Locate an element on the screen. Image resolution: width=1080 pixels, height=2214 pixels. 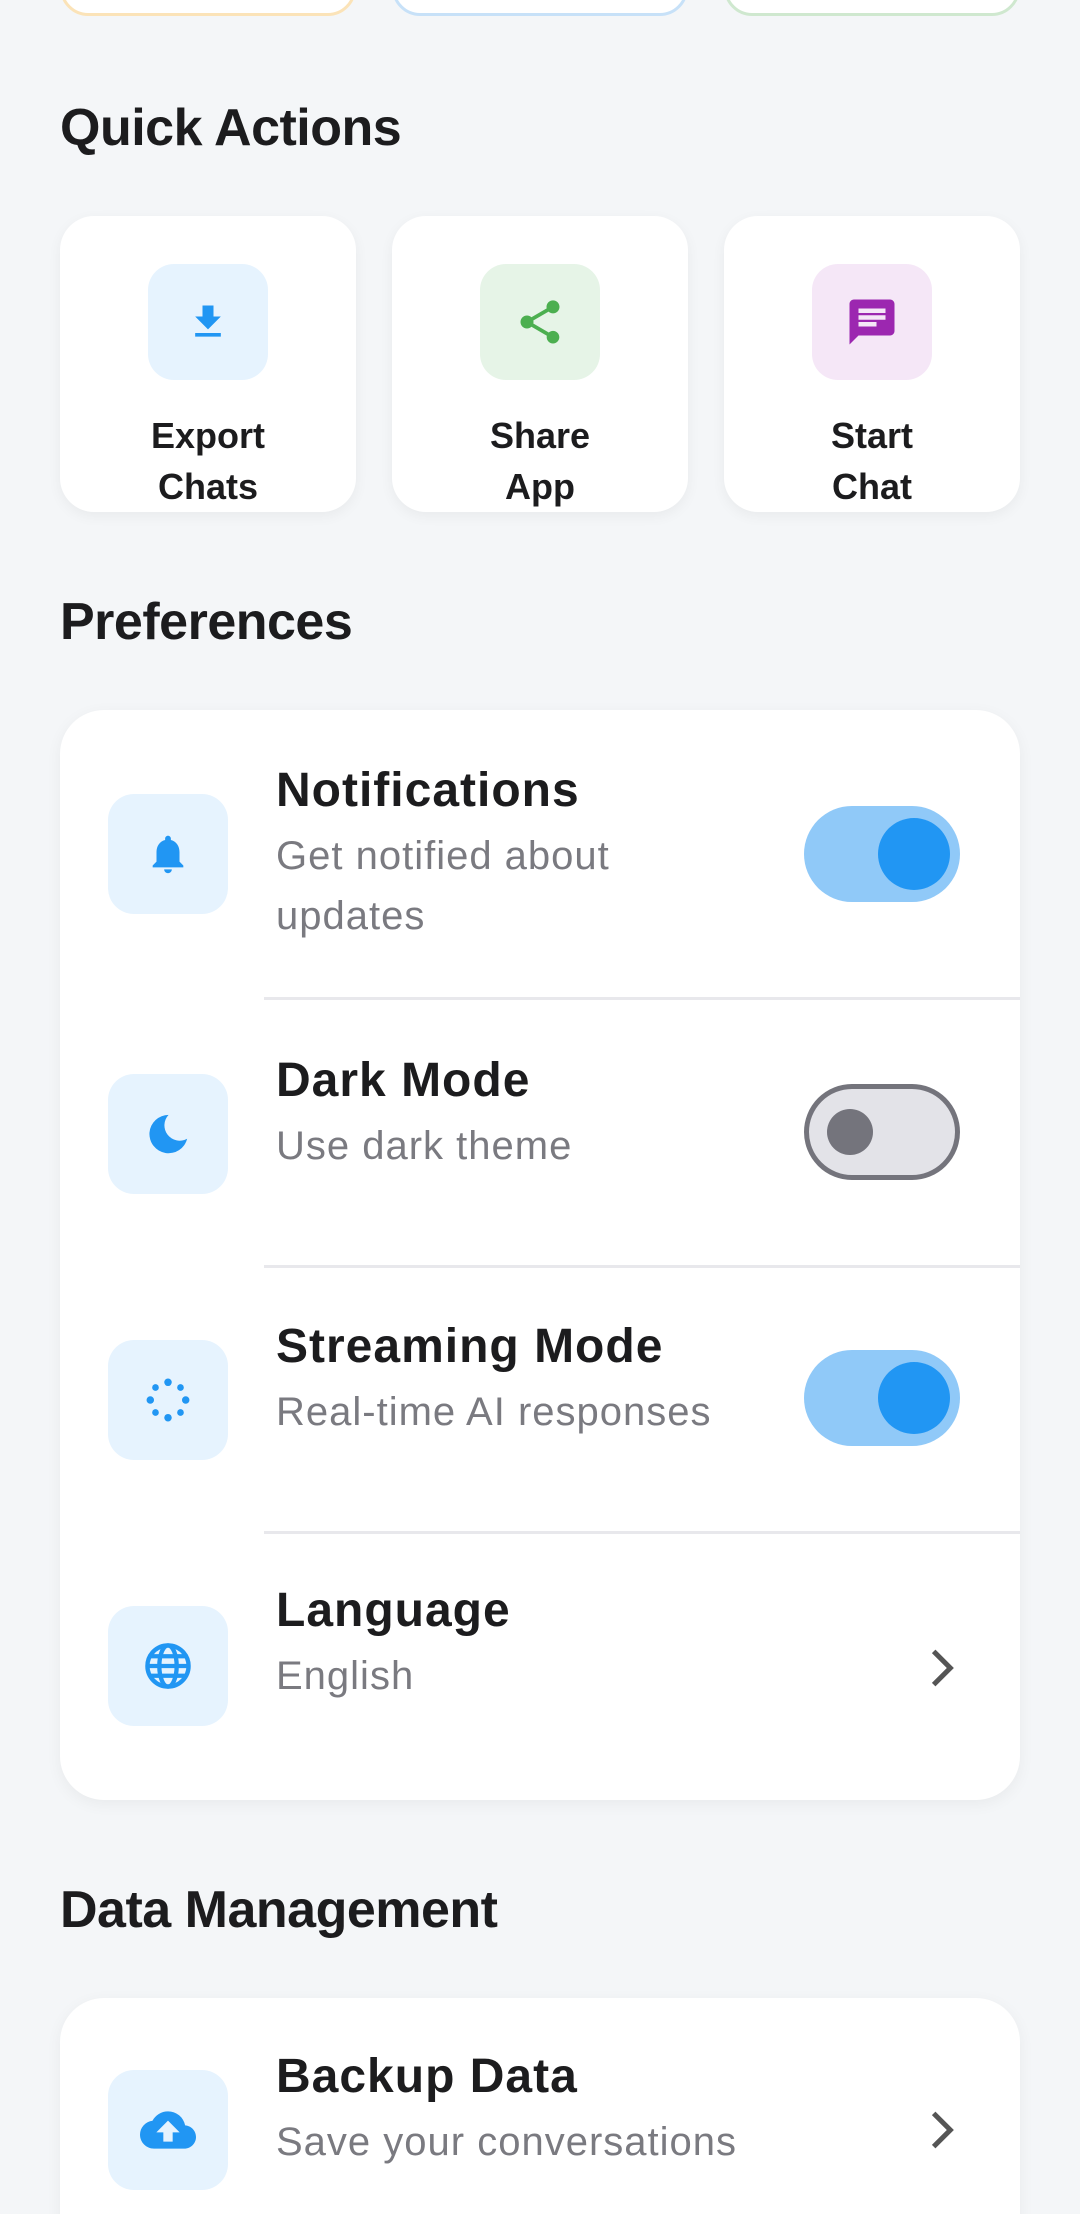
start-chat-button: Start Chat is located at coordinates (872, 364).